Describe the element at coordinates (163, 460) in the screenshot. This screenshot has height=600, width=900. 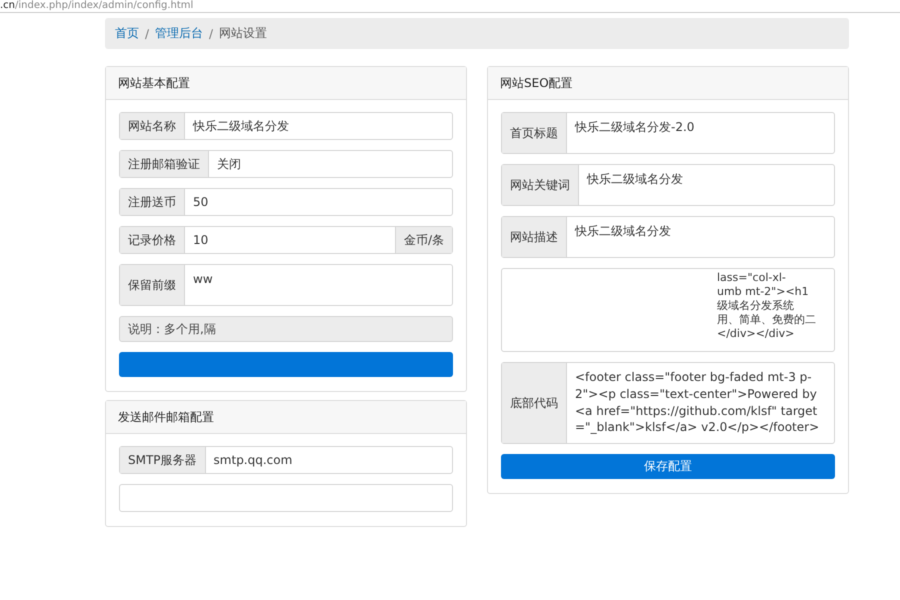
I see `field-label: SMTP服务器` at that location.